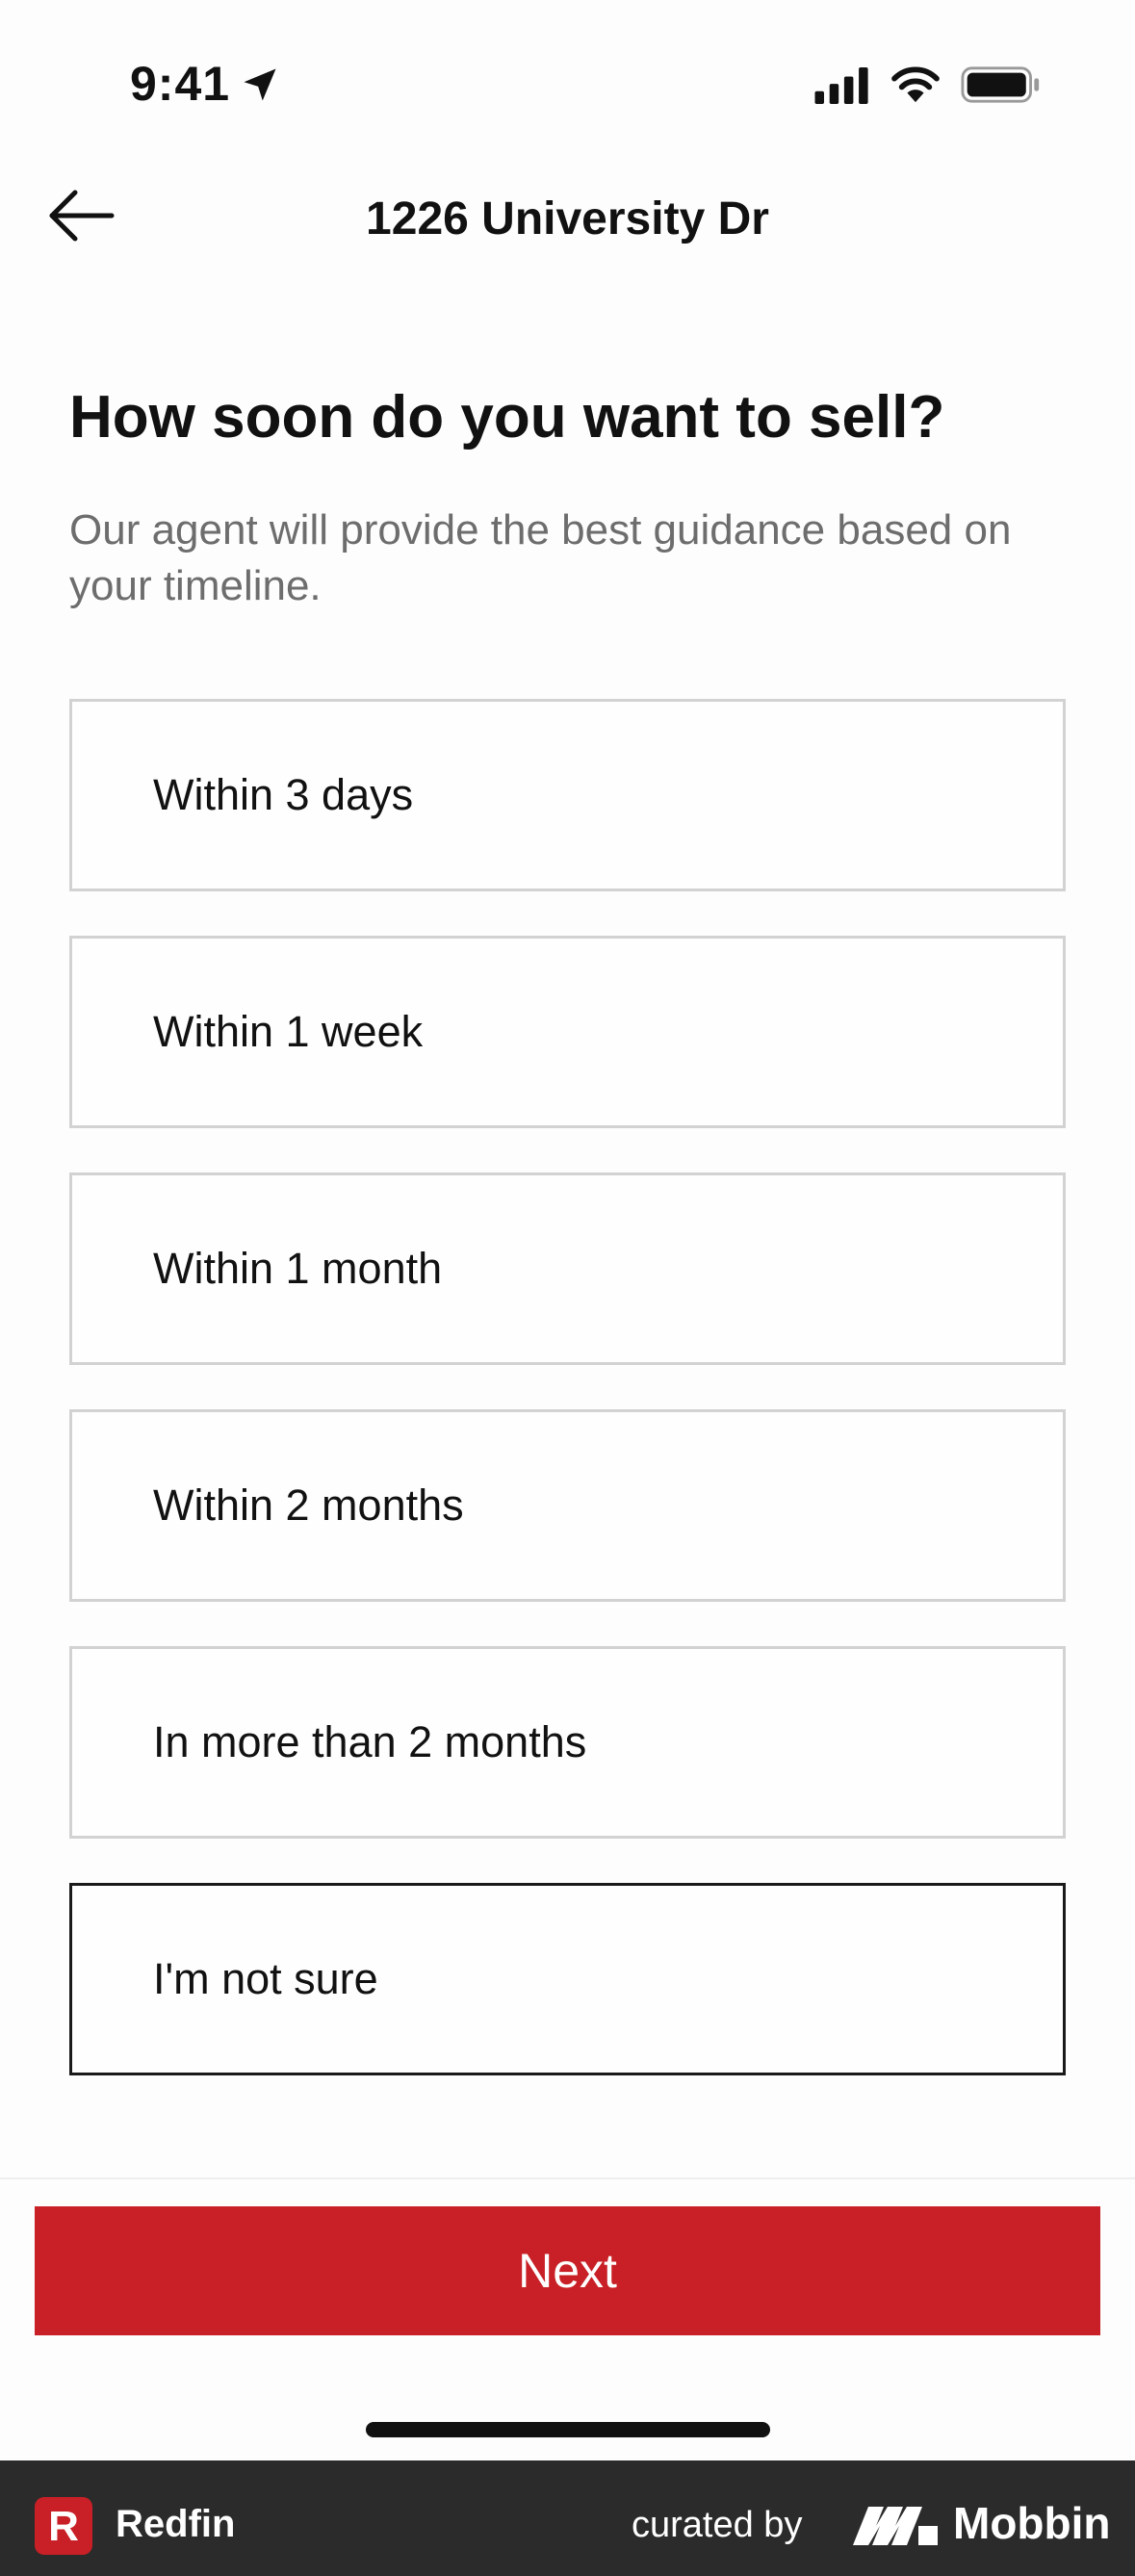 This screenshot has height=2576, width=1135. I want to click on option-not-sure: I'm not sure, so click(567, 1979).